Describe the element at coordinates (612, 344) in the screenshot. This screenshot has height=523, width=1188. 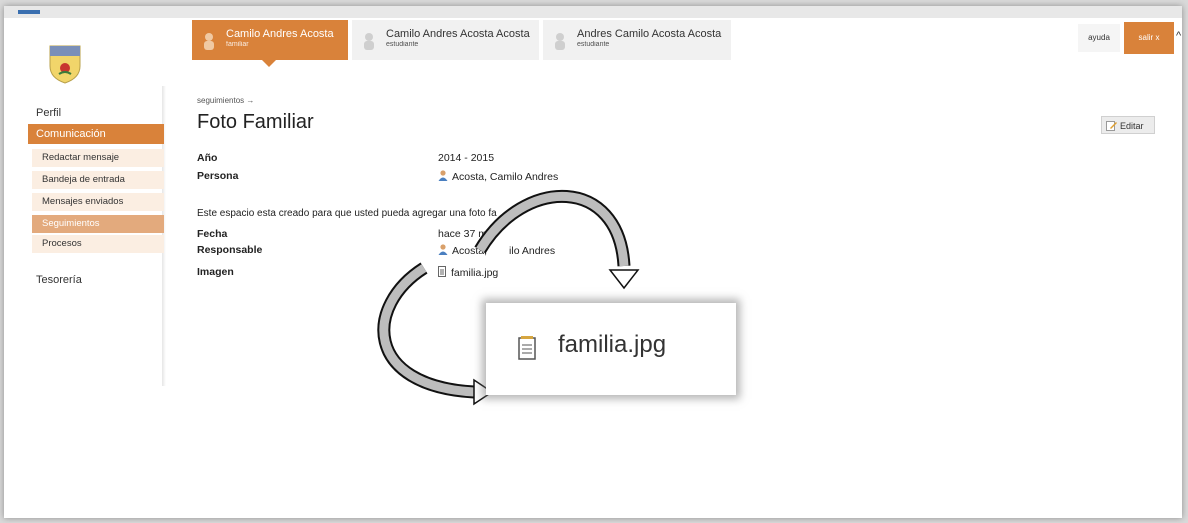
I see `zoom-filename: familia.jpg` at that location.